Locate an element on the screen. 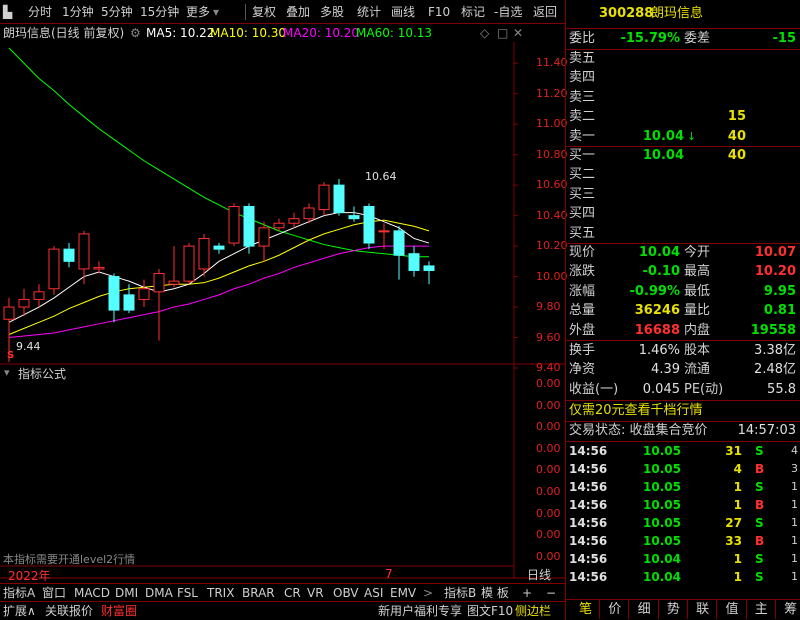 The width and height of the screenshot is (800, 620). toolbar-adjust: 复权 is located at coordinates (264, 12).